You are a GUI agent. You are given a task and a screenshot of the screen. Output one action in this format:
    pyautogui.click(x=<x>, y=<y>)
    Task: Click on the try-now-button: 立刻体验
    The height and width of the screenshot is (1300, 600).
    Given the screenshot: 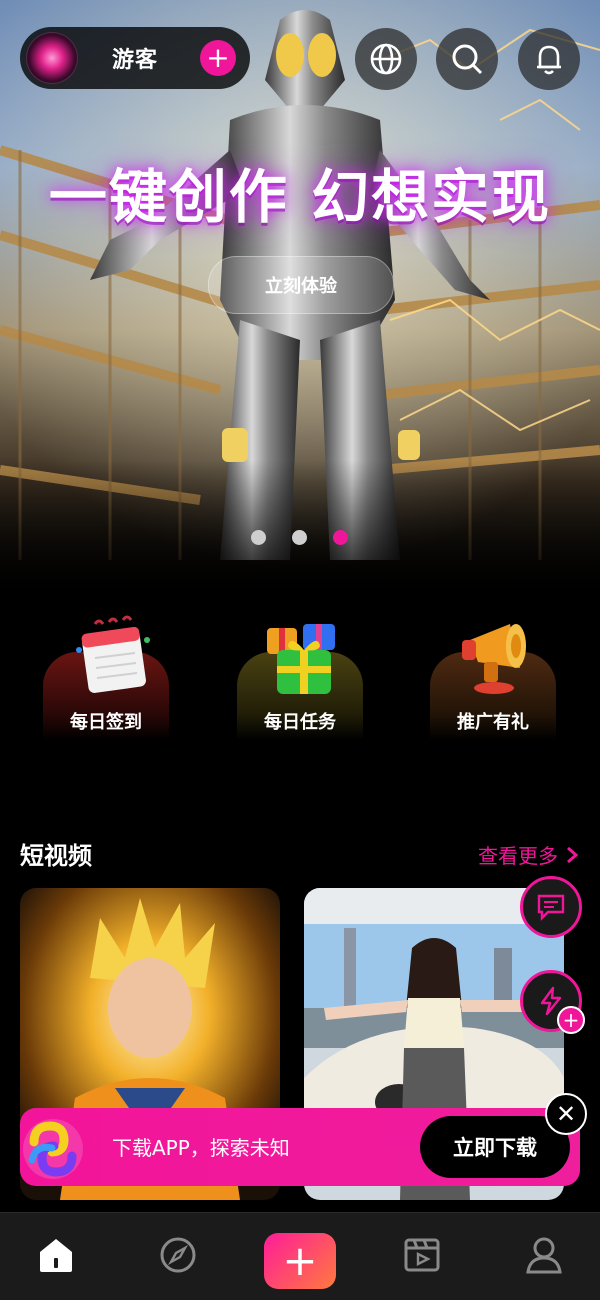 What is the action you would take?
    pyautogui.click(x=301, y=285)
    